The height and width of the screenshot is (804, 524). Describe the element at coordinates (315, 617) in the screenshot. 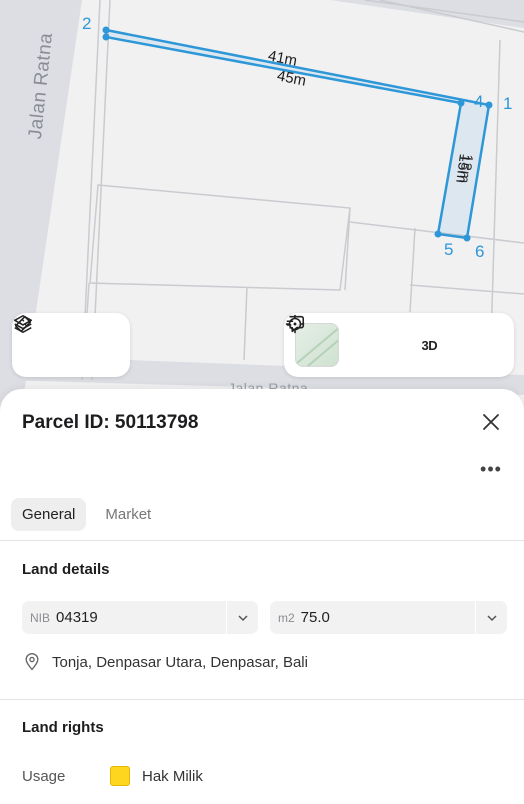

I see `area-value: 75.0` at that location.